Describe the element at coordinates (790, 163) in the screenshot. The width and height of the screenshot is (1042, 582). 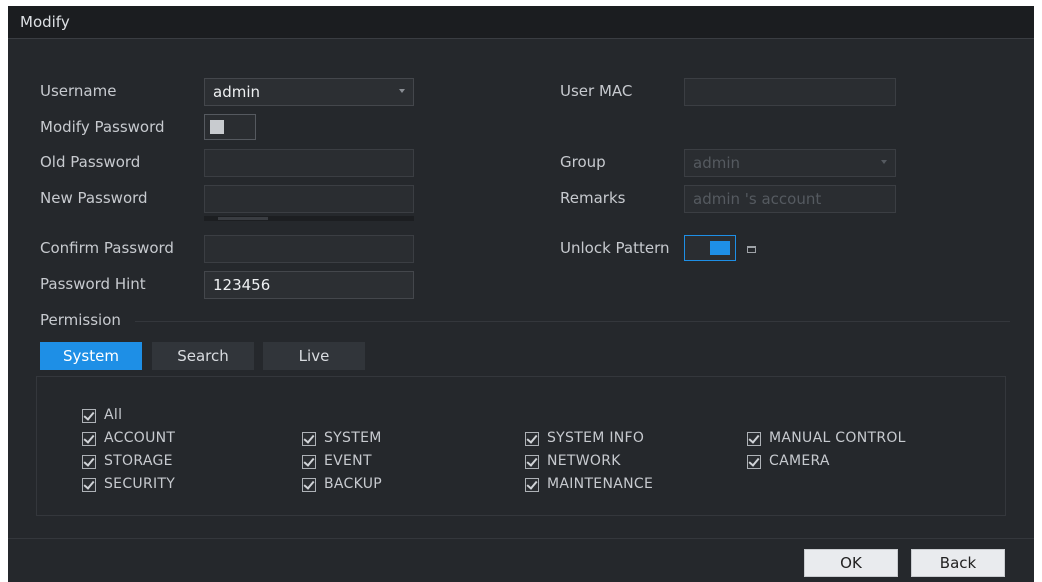
I see `group-select: admin` at that location.